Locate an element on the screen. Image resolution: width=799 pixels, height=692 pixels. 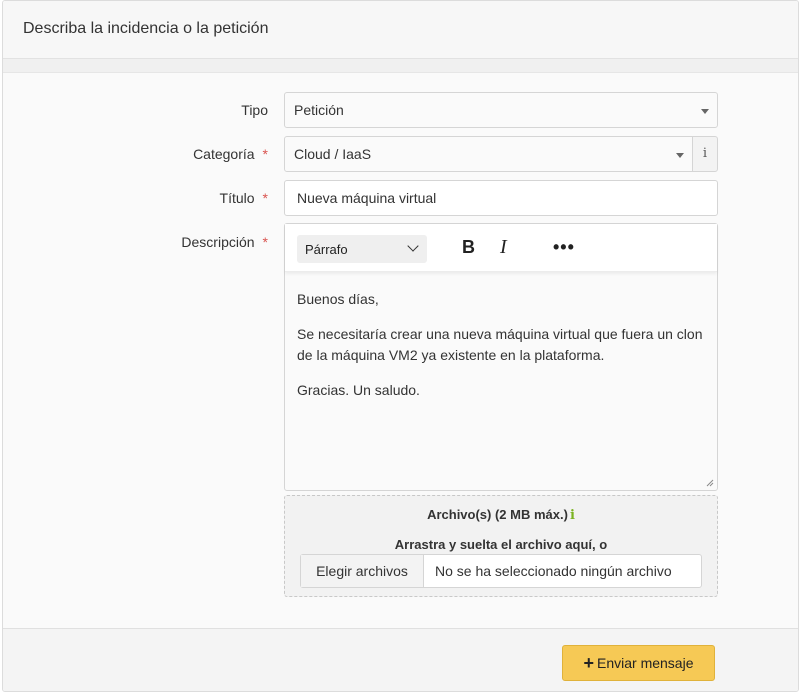
categoria-label-text: Categoría is located at coordinates (224, 154).